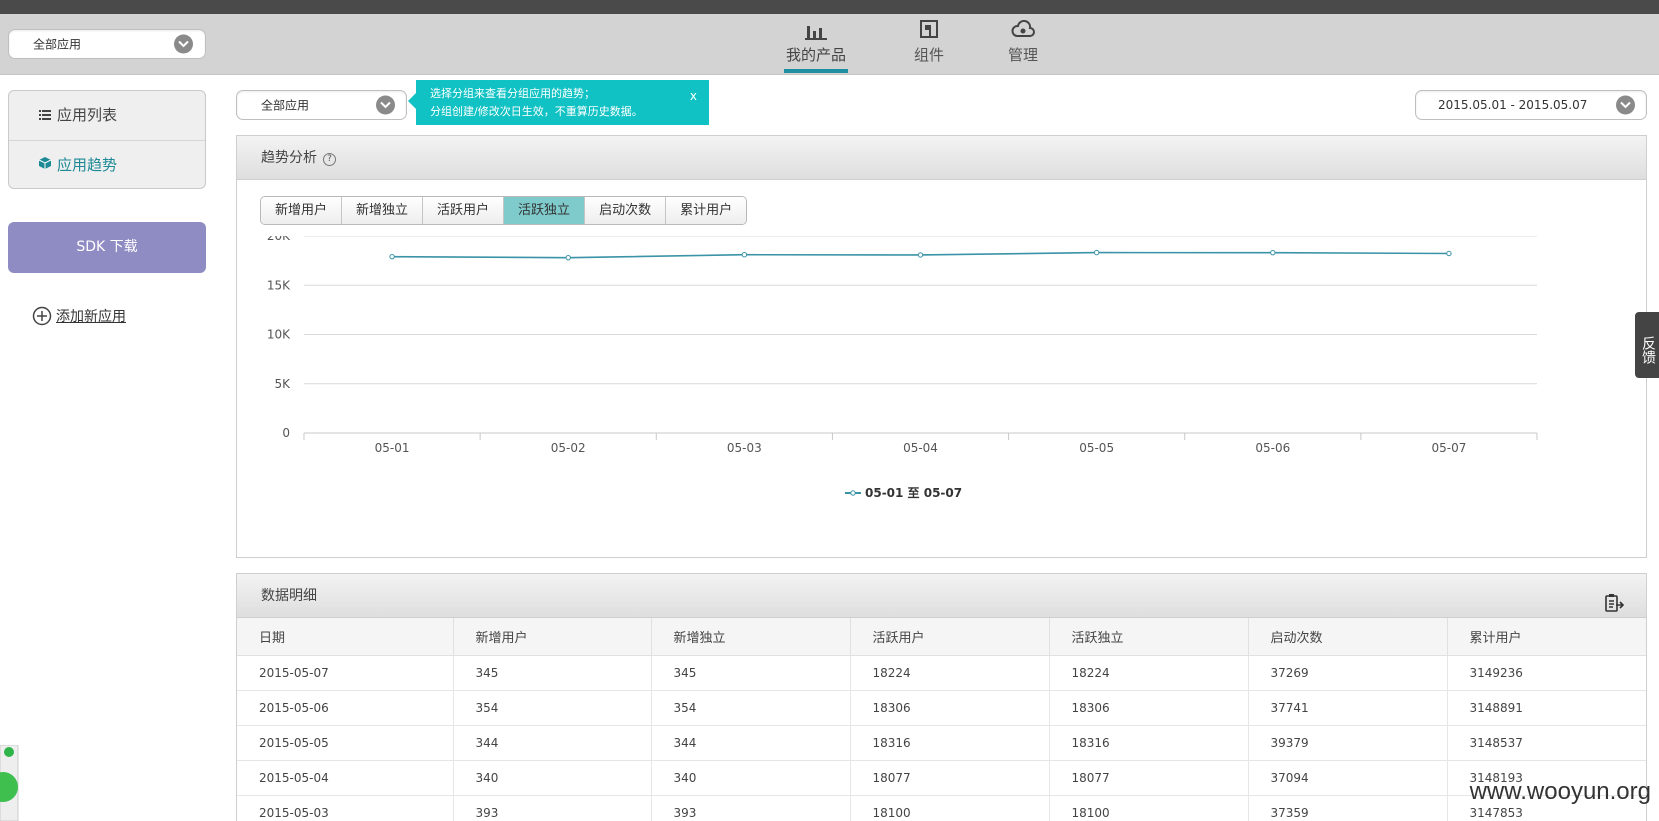 The width and height of the screenshot is (1659, 821). What do you see at coordinates (552, 637) in the screenshot?
I see `column-header: 新增用户` at bounding box center [552, 637].